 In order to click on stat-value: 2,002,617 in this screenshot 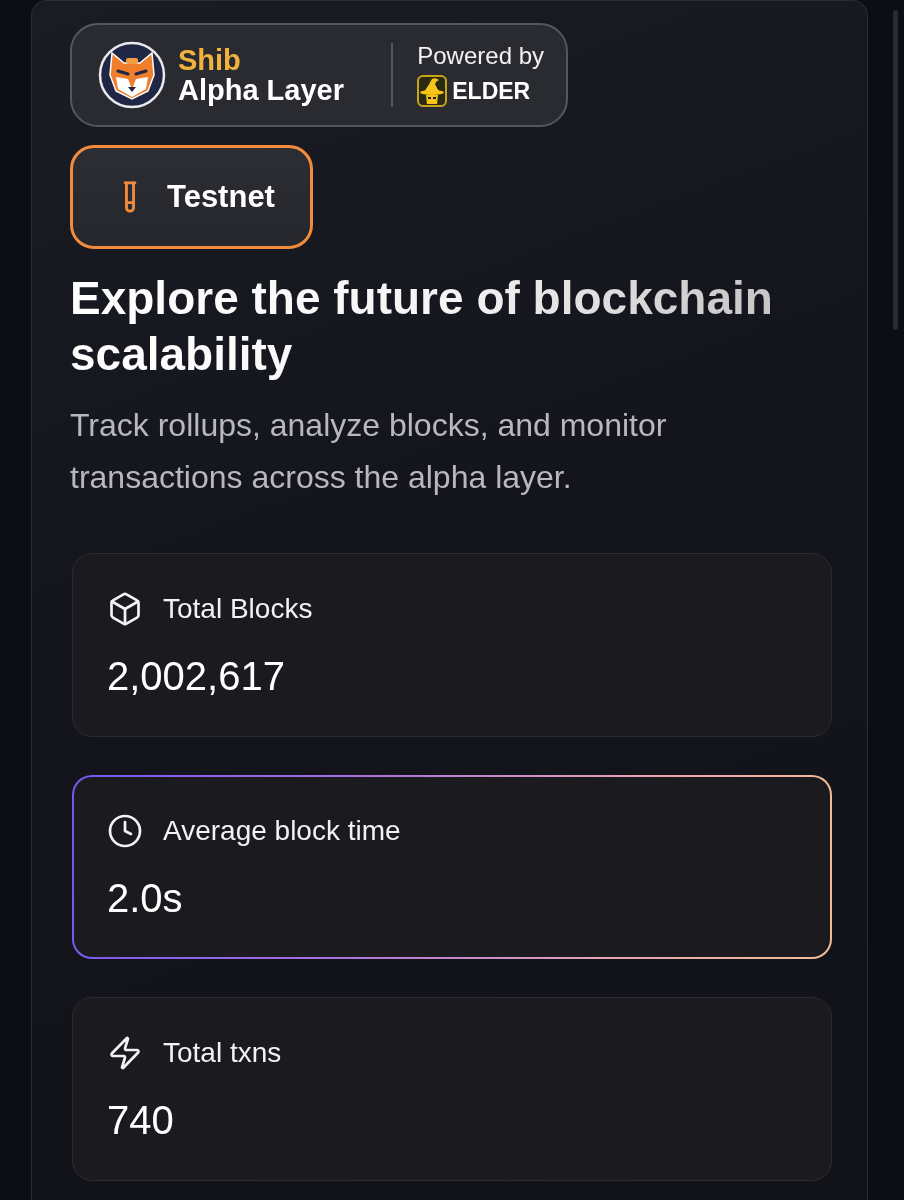, I will do `click(196, 676)`.